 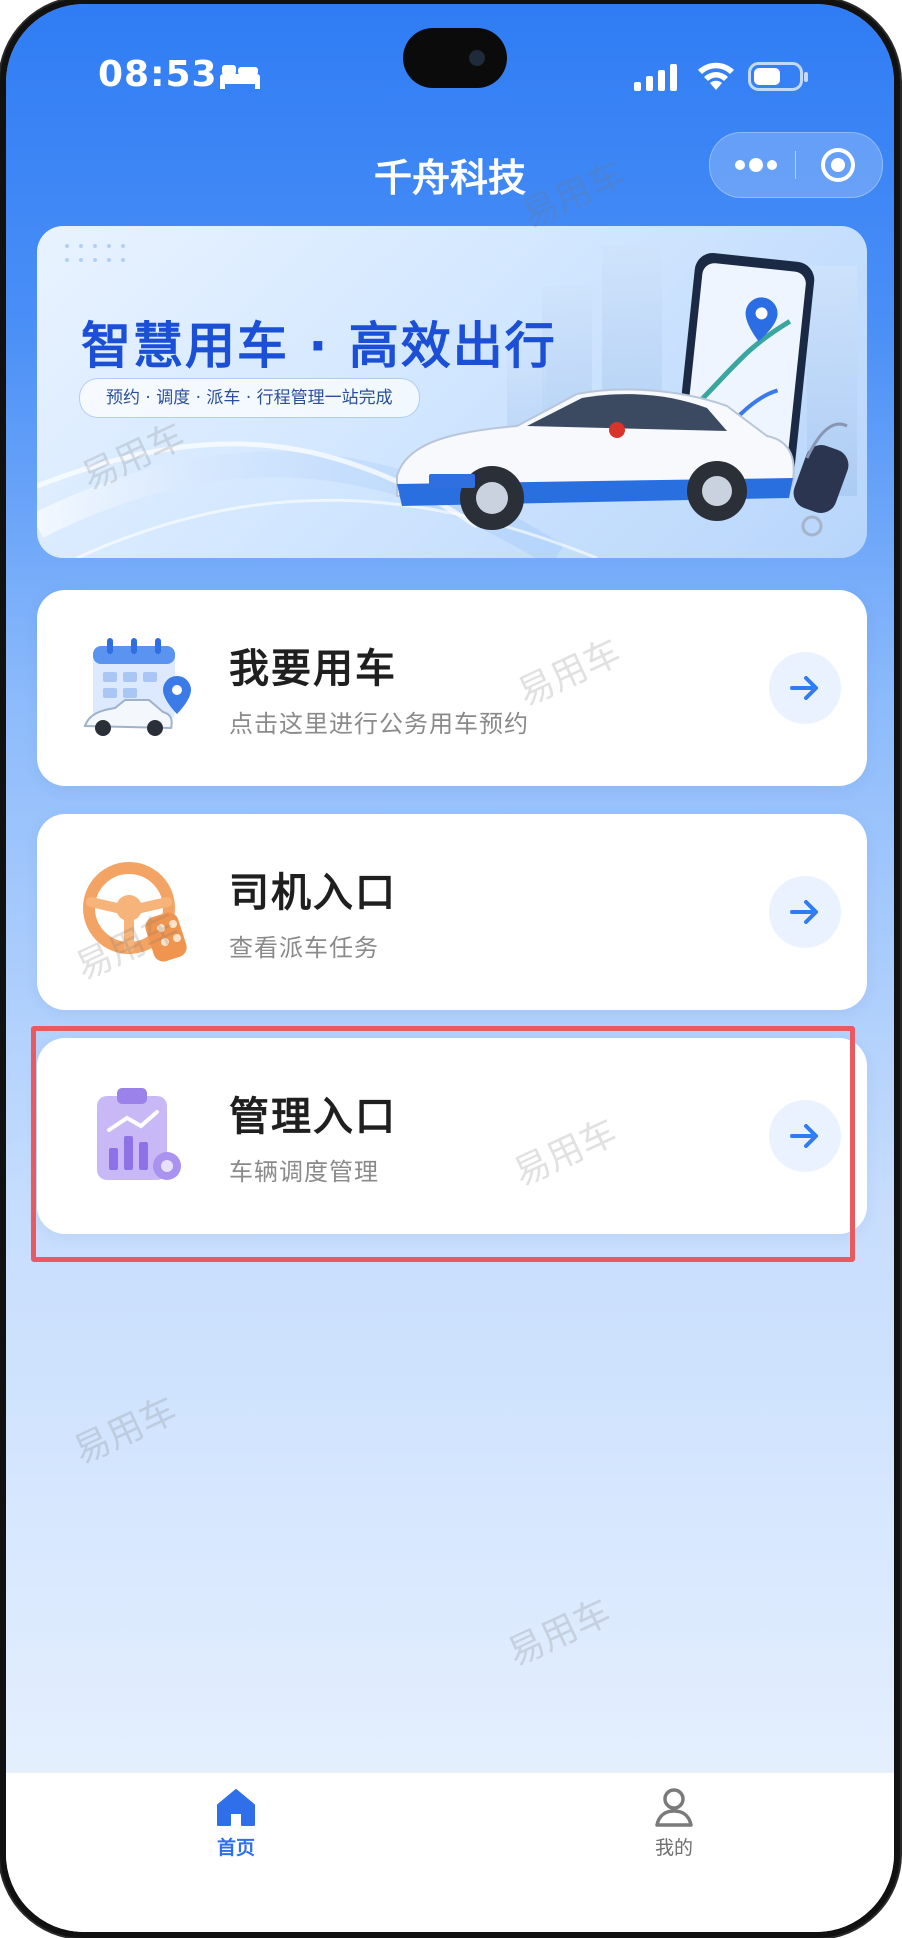 I want to click on card-description: 查看派车任务, so click(x=304, y=948).